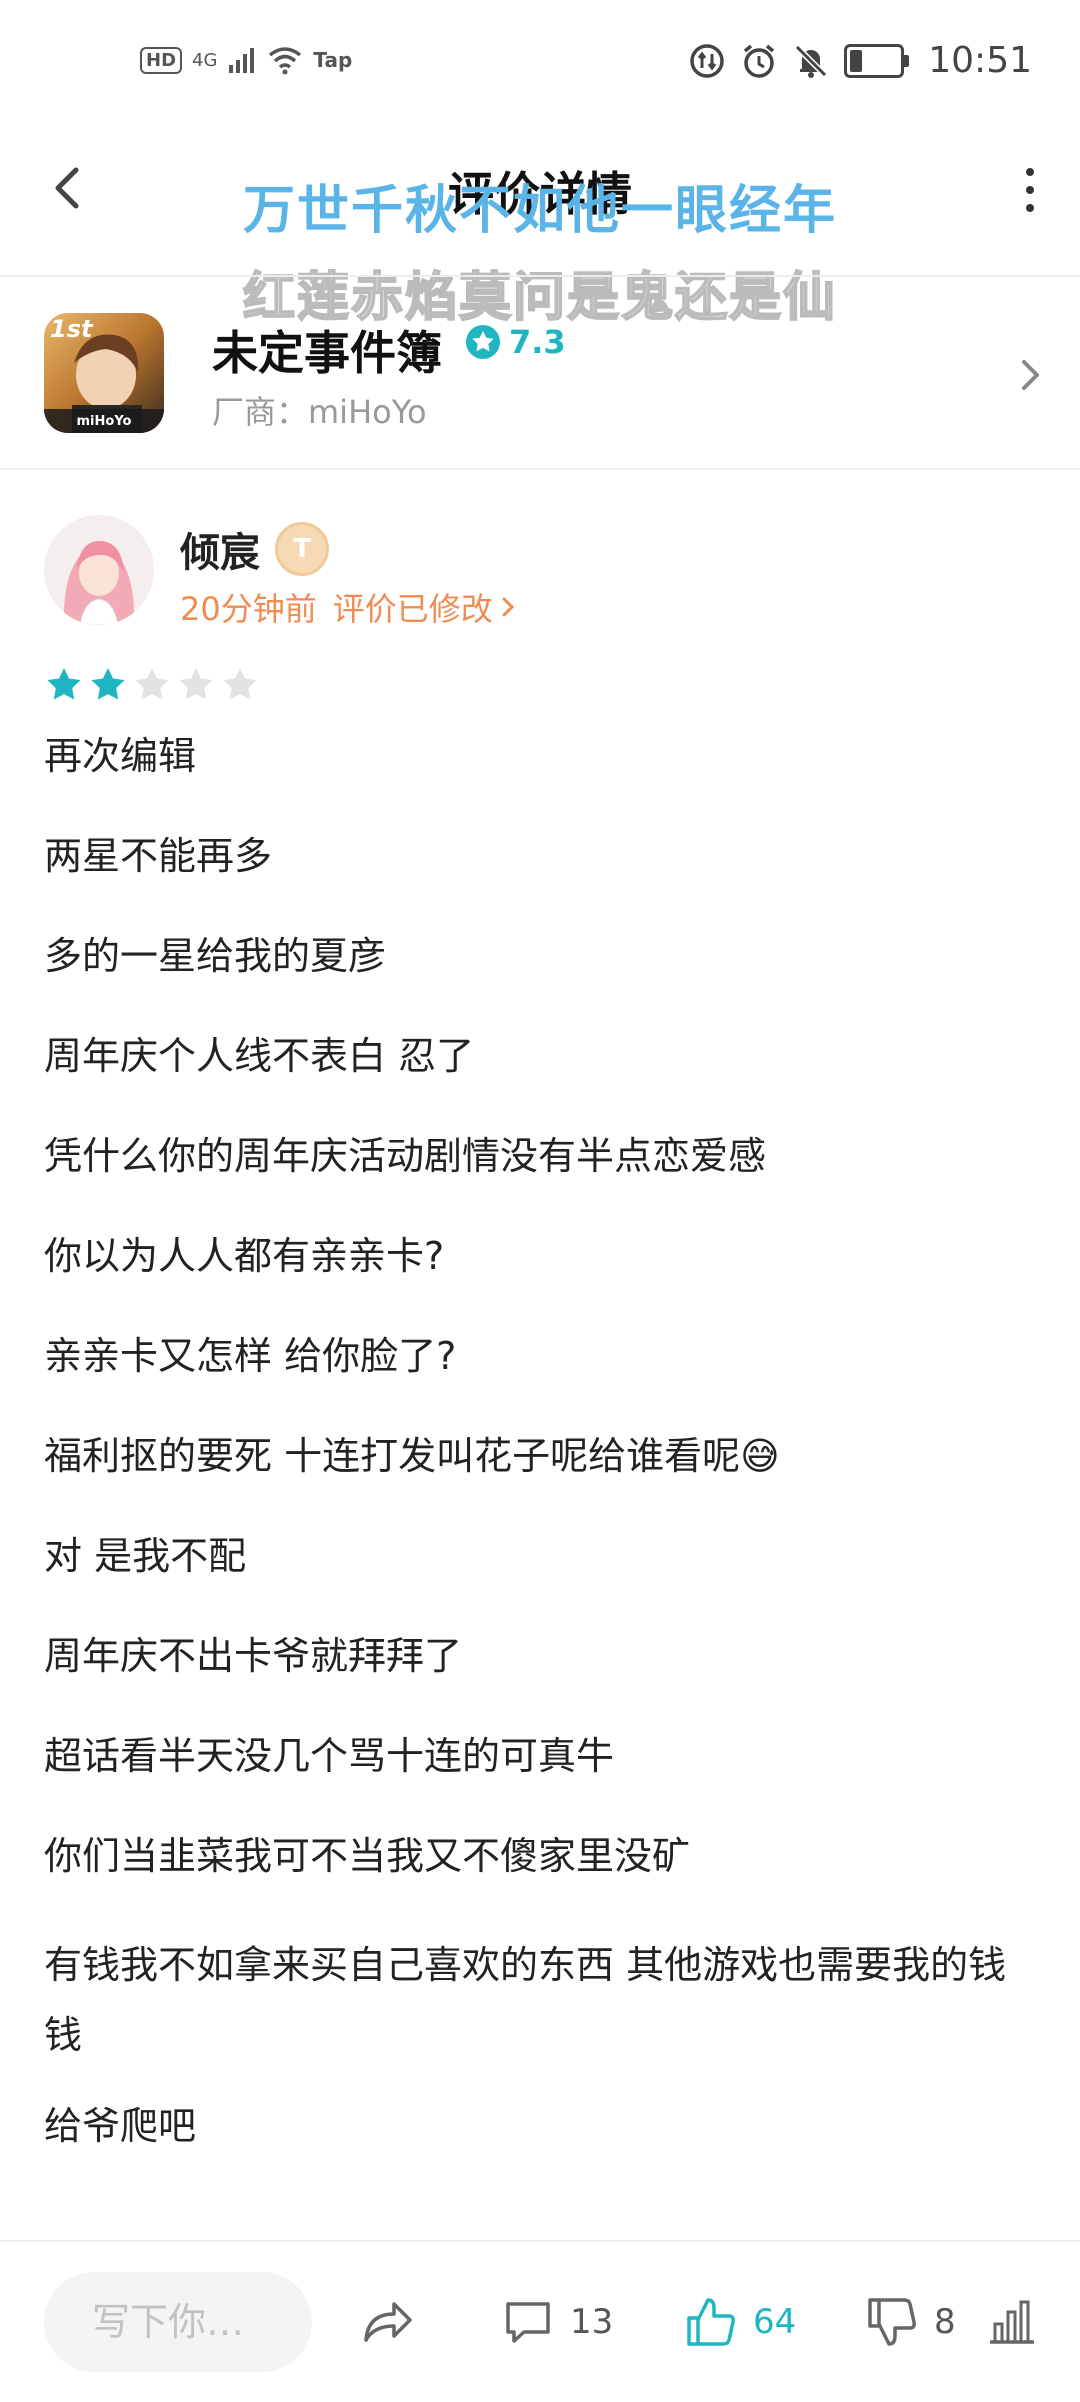  I want to click on comment-count: 13, so click(592, 2322).